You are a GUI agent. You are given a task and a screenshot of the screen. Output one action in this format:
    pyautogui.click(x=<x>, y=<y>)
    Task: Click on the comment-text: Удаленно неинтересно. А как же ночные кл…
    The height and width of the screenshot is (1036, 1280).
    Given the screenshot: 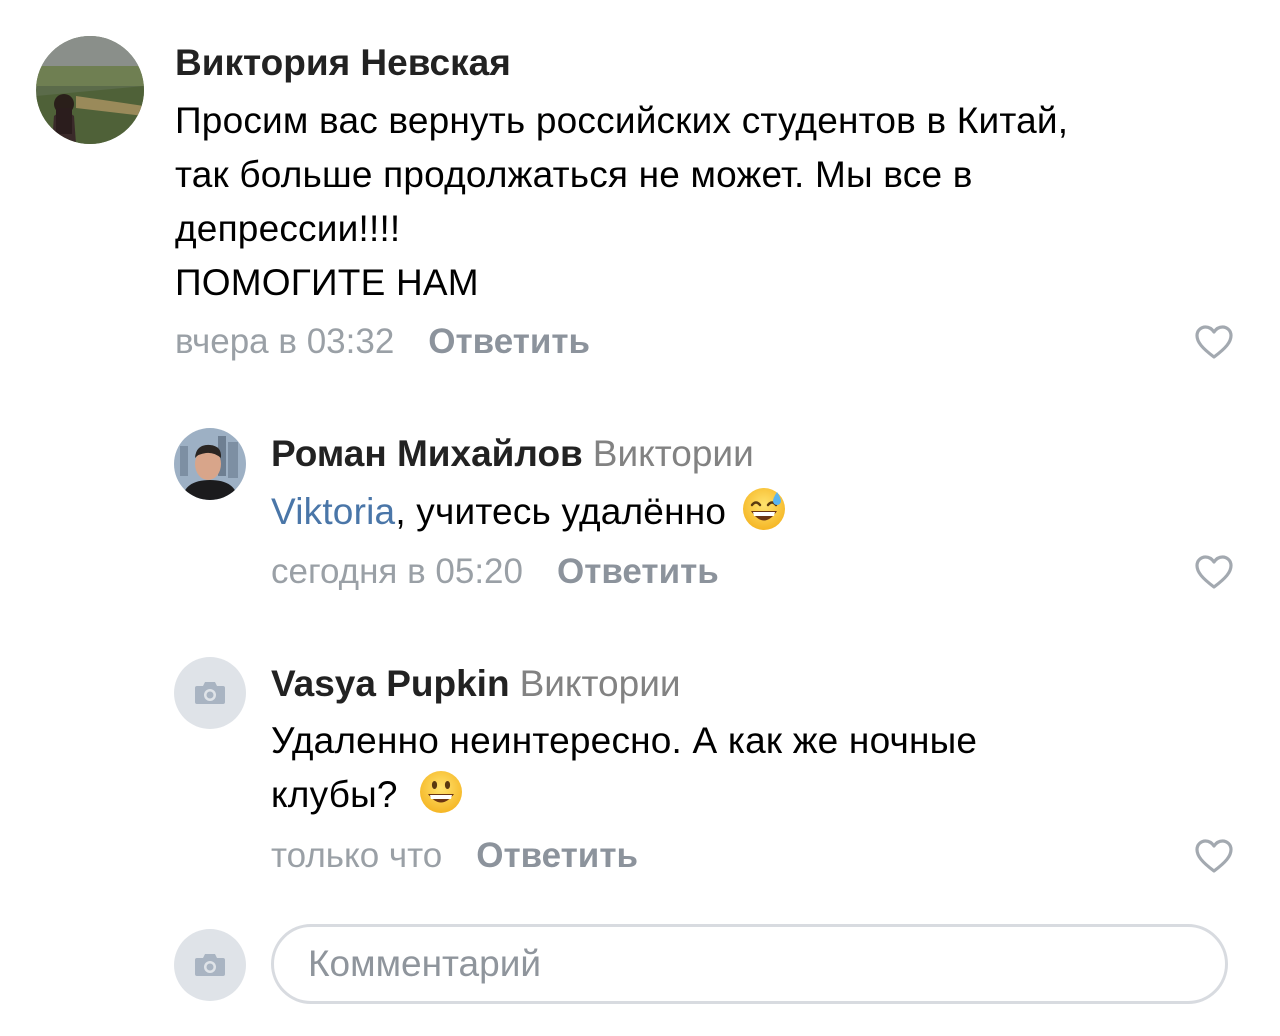 What is the action you would take?
    pyautogui.click(x=751, y=768)
    